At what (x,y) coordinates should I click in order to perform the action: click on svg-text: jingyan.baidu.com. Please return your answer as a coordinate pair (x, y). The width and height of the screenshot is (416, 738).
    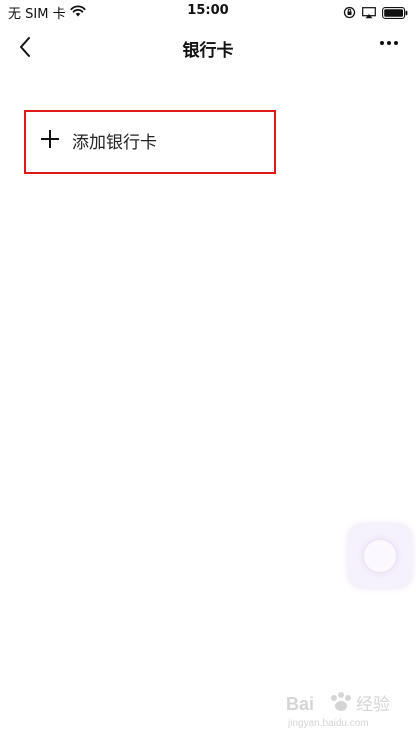
    Looking at the image, I should click on (328, 723).